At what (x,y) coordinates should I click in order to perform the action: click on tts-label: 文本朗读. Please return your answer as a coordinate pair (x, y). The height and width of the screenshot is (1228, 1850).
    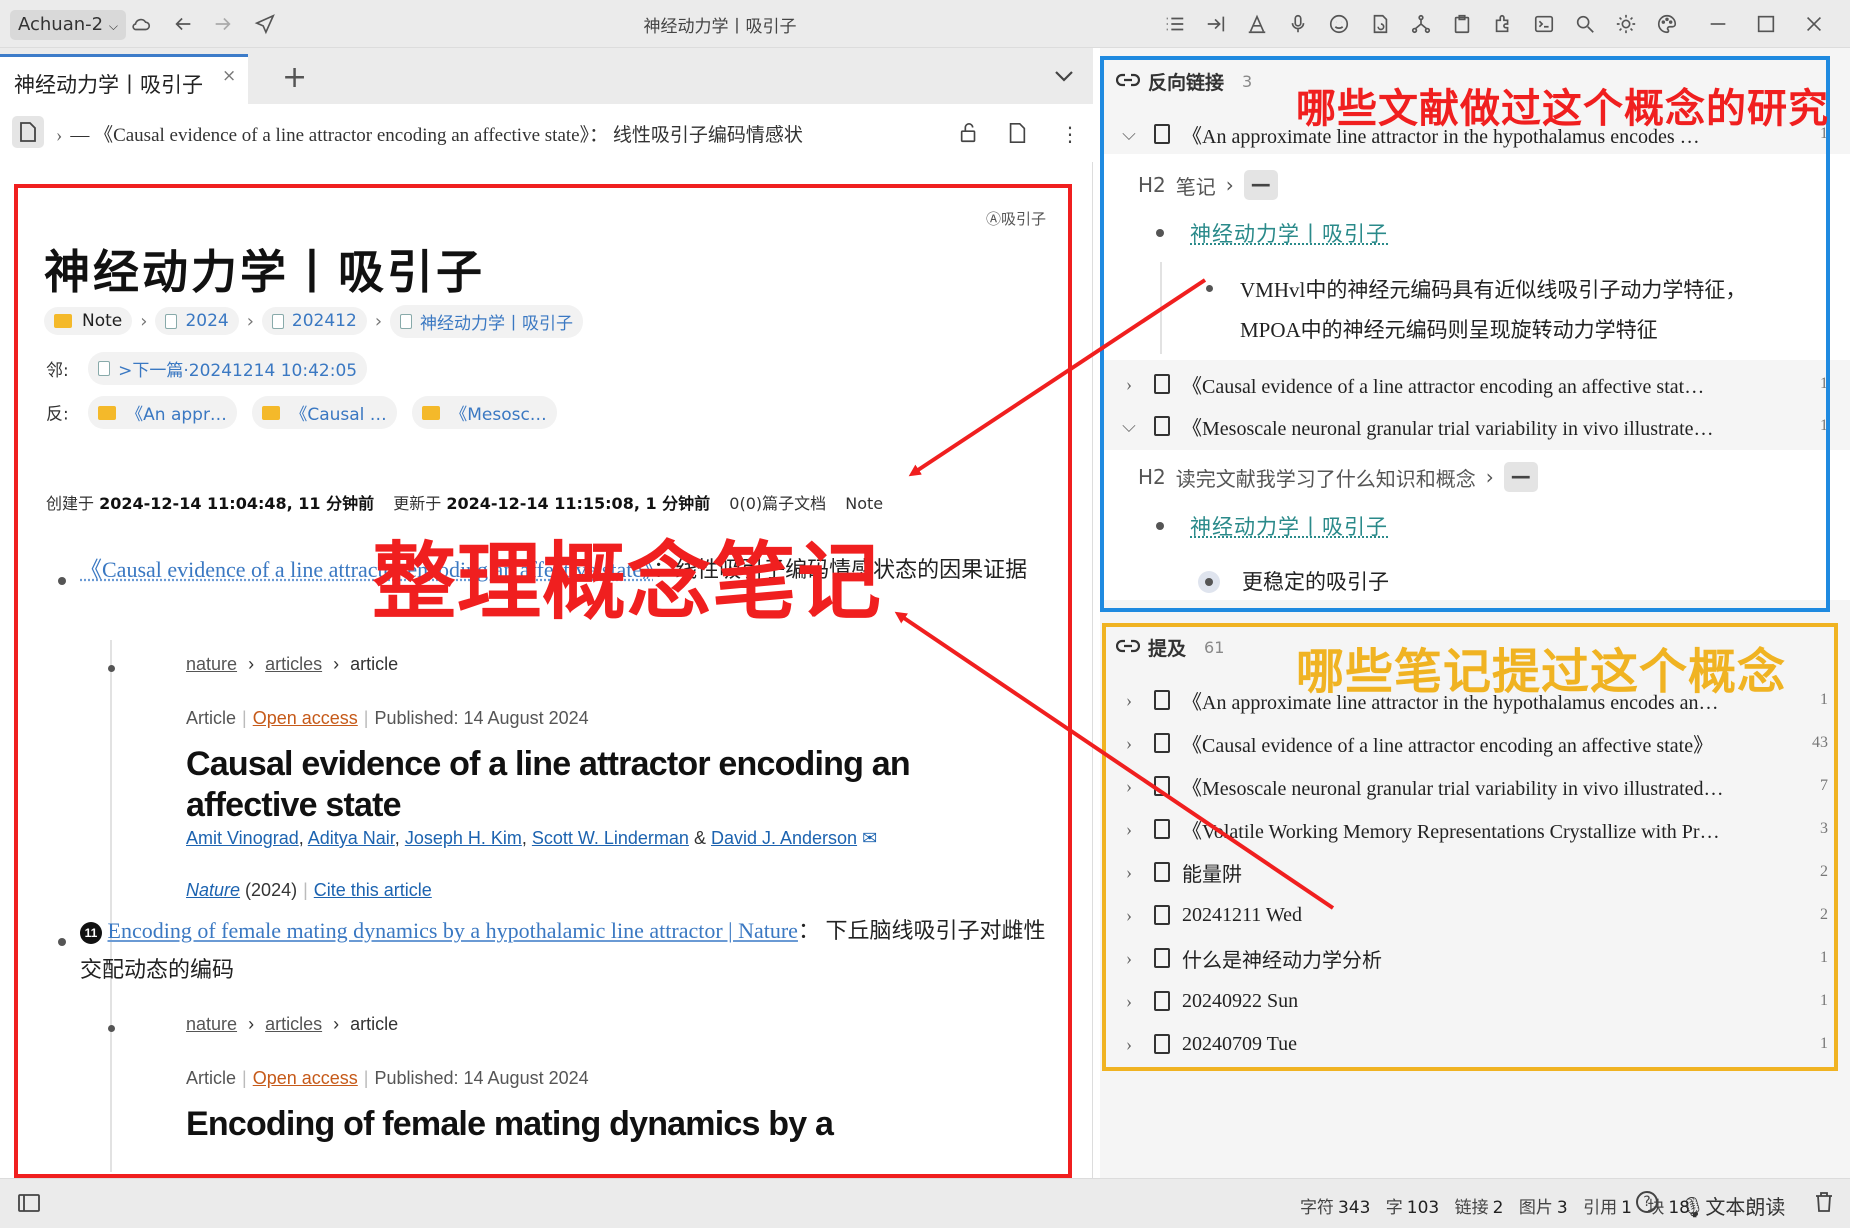
    Looking at the image, I should click on (1745, 1207).